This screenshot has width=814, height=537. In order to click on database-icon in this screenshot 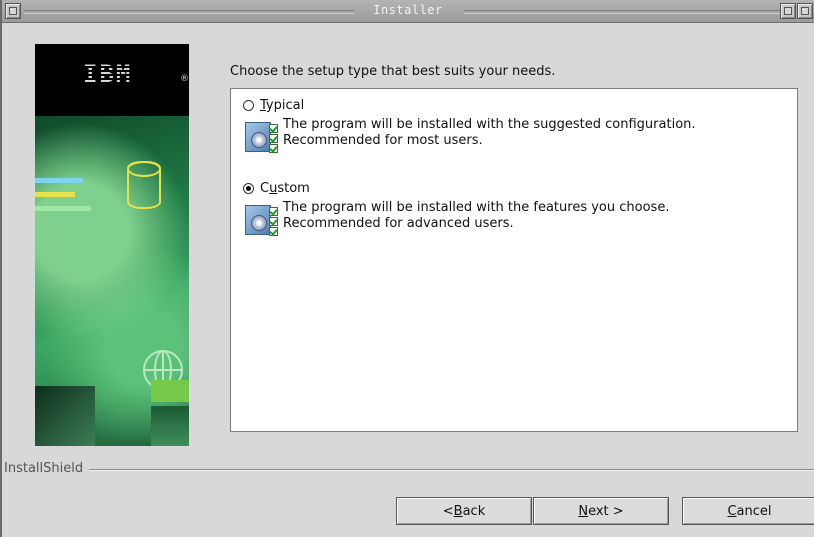, I will do `click(144, 185)`.